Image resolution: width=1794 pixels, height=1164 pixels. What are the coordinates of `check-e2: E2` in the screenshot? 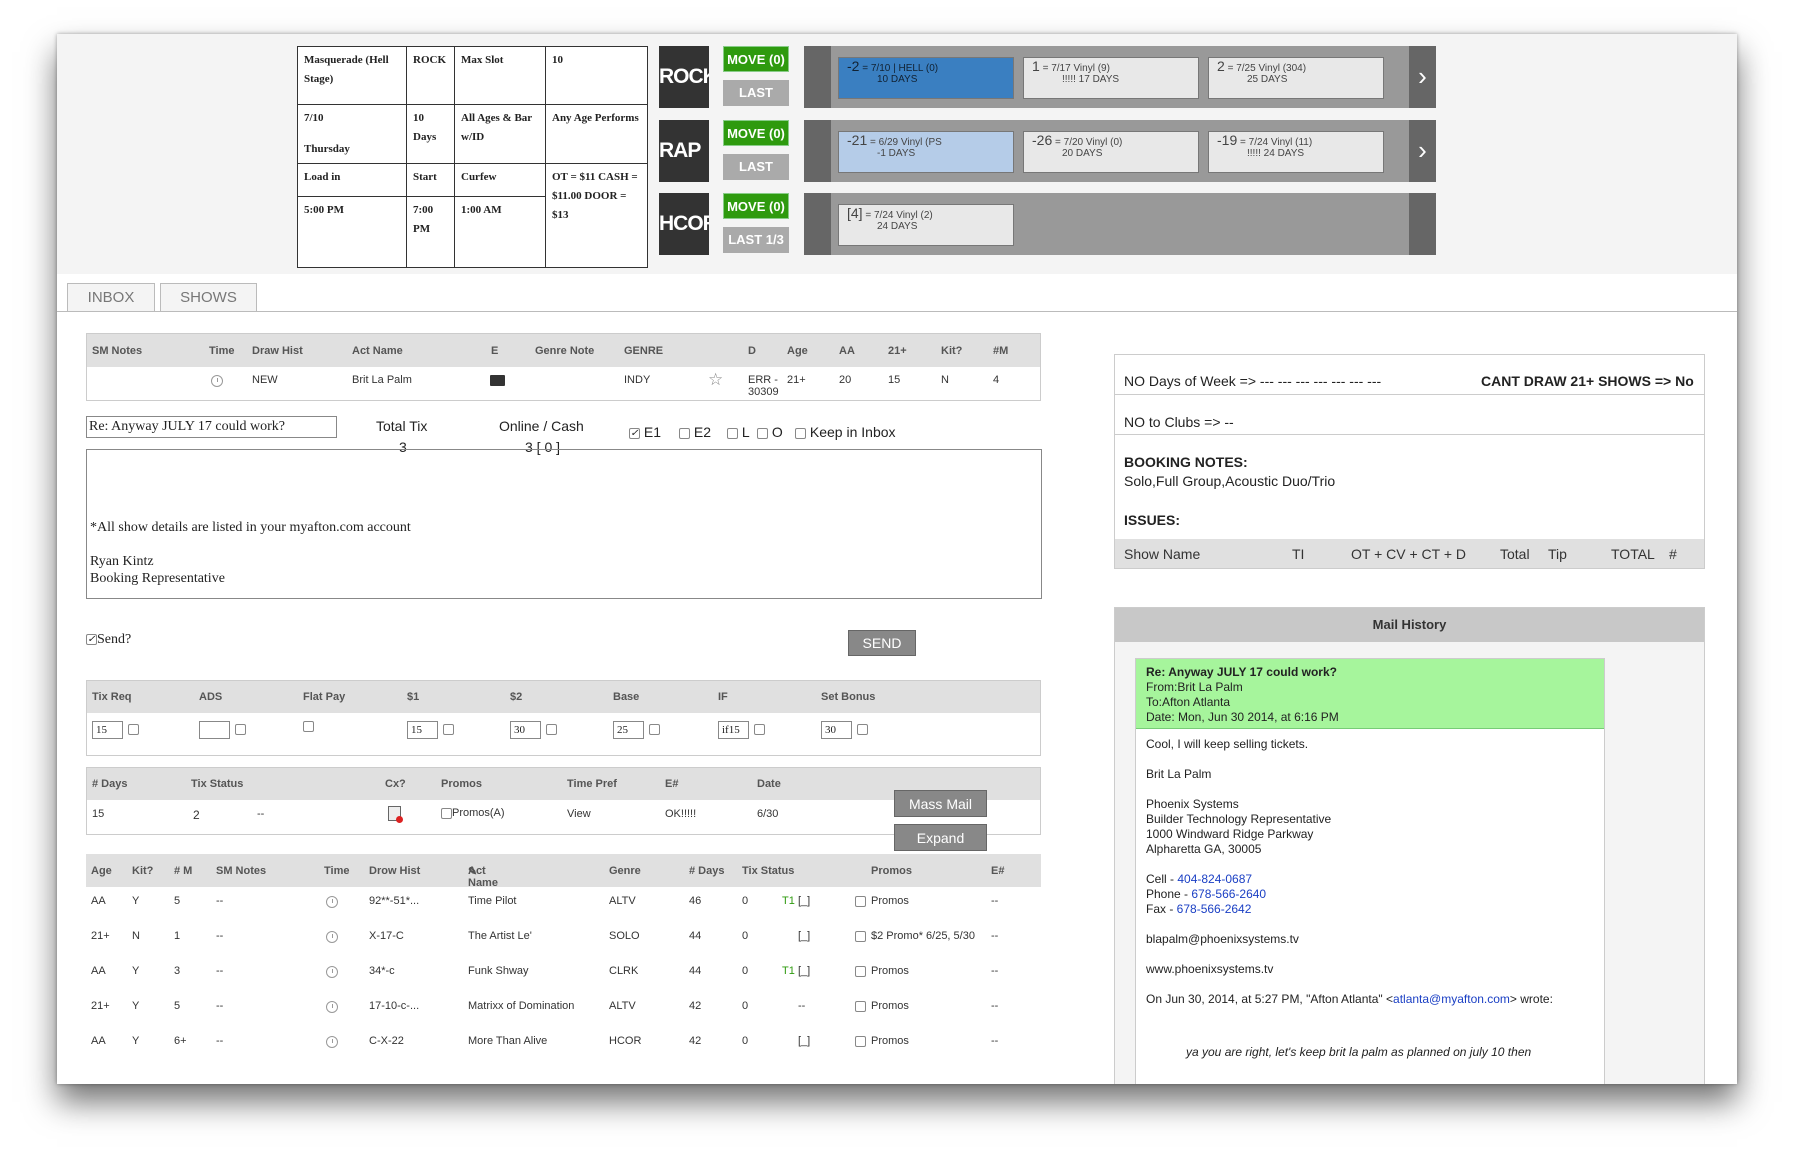 It's located at (695, 432).